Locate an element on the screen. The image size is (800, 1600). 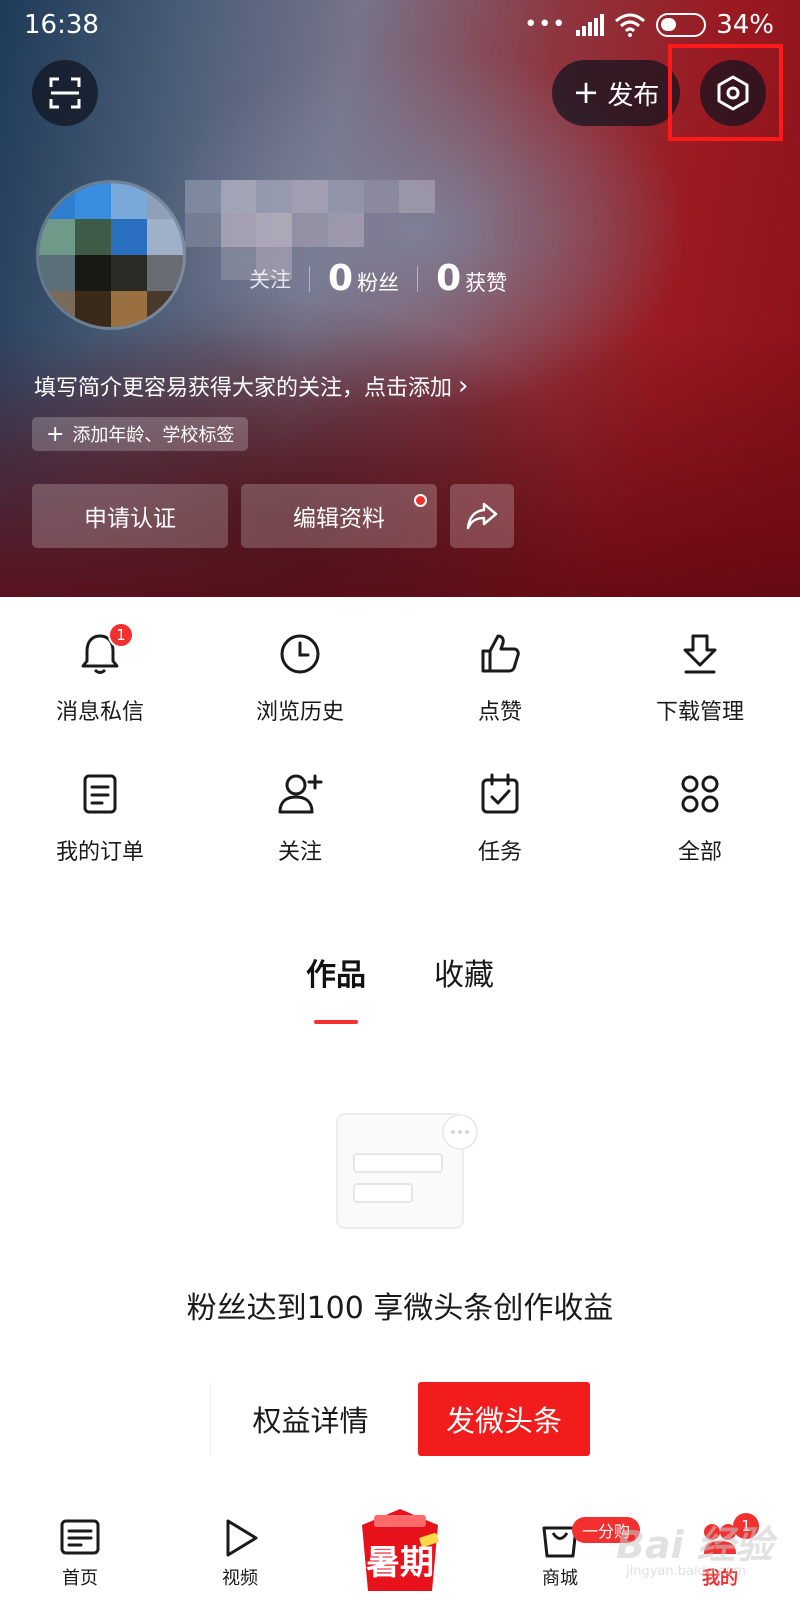
publish-label: 发布 is located at coordinates (633, 95).